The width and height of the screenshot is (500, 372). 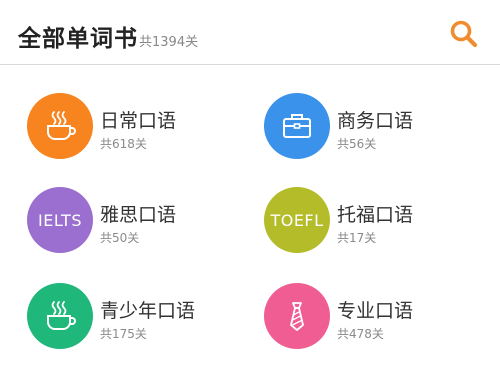 I want to click on book-level-count: 共618关, so click(x=123, y=144).